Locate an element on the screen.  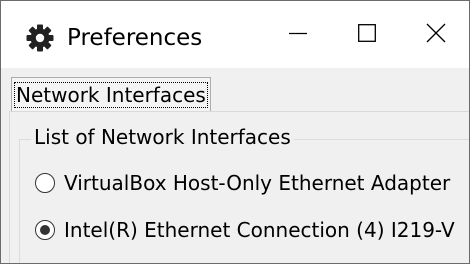
maximize-icon is located at coordinates (366, 34).